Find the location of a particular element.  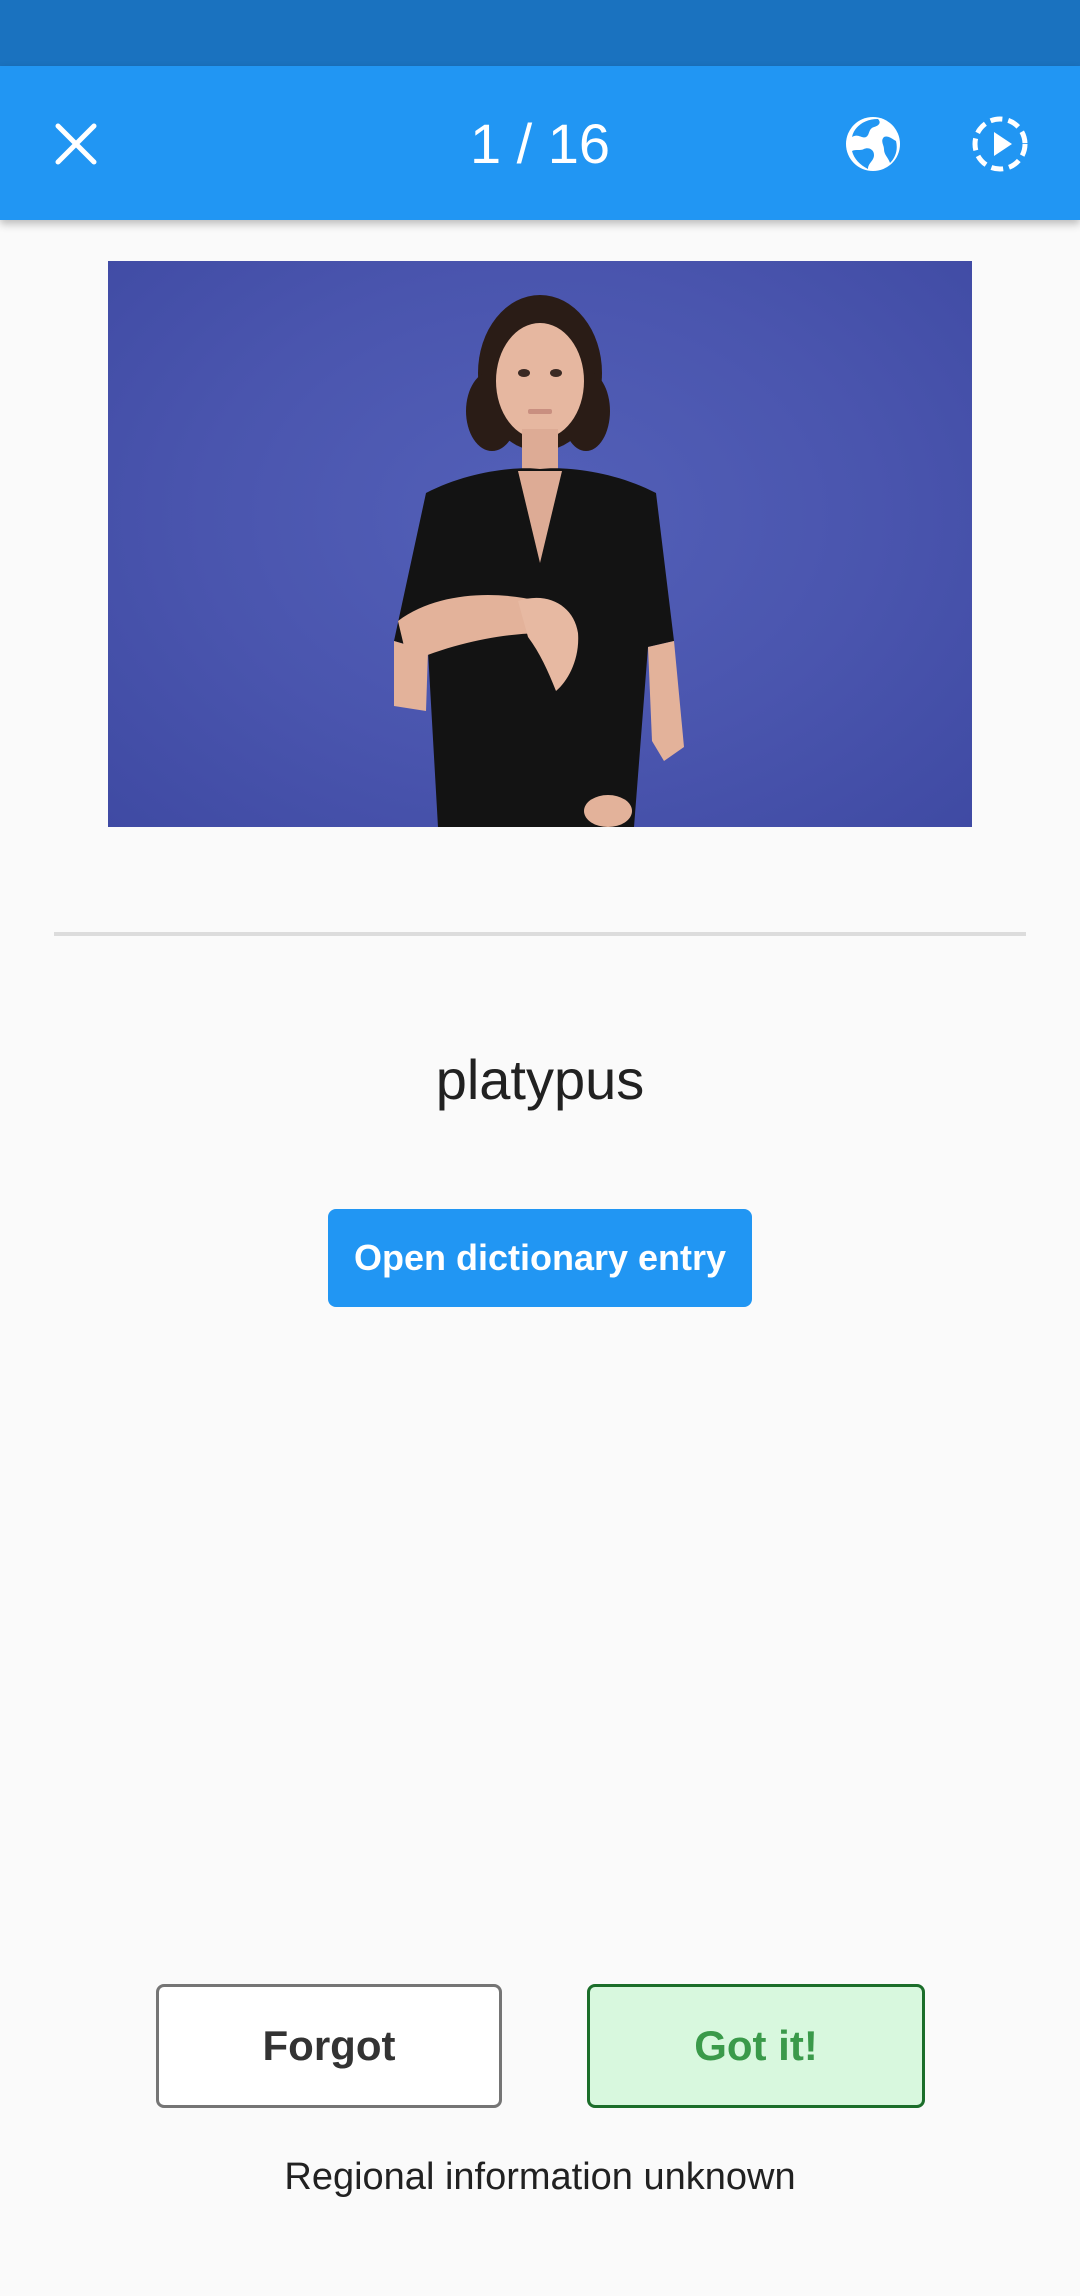

close-button is located at coordinates (76, 144).